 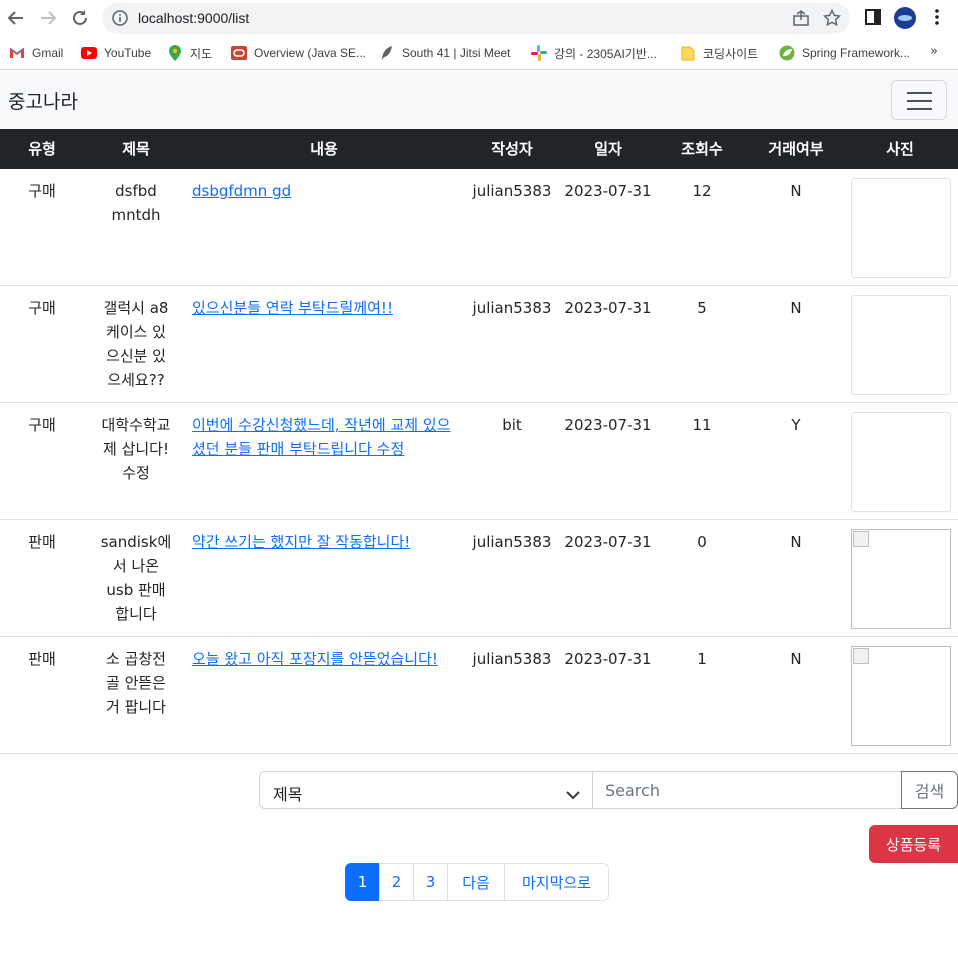 What do you see at coordinates (128, 53) in the screenshot?
I see `bookmark-label: YouTube` at bounding box center [128, 53].